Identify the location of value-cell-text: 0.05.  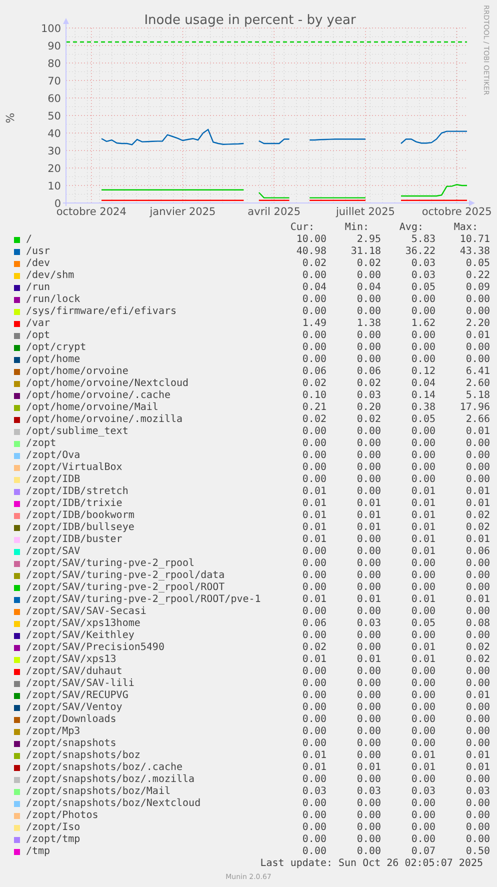
(477, 264).